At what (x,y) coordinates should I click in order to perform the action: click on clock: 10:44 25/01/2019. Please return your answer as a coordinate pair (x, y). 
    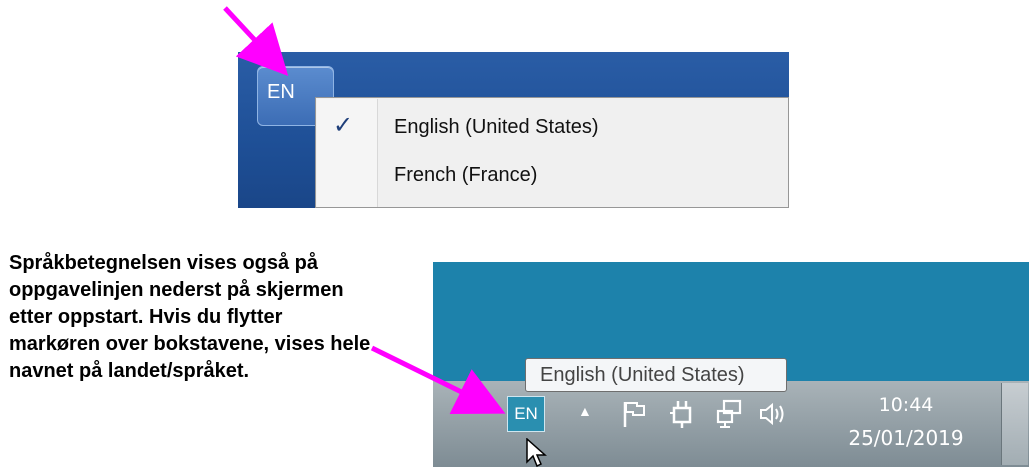
    Looking at the image, I should click on (906, 422).